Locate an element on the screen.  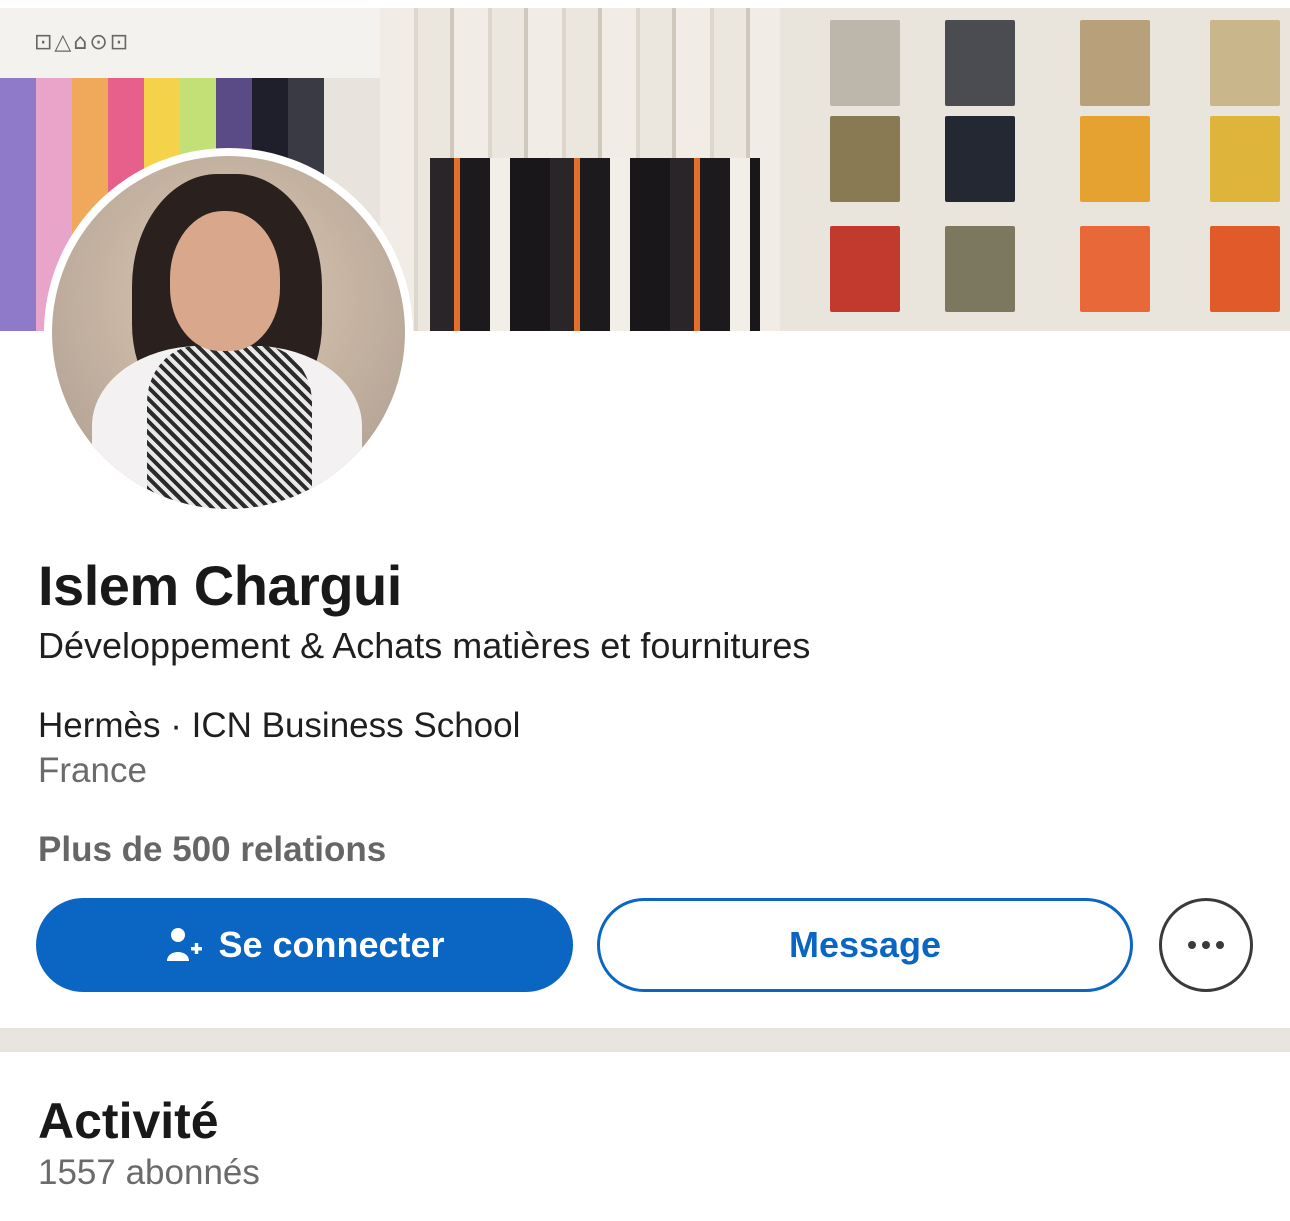
connect-button-label: Se connecter is located at coordinates (331, 944).